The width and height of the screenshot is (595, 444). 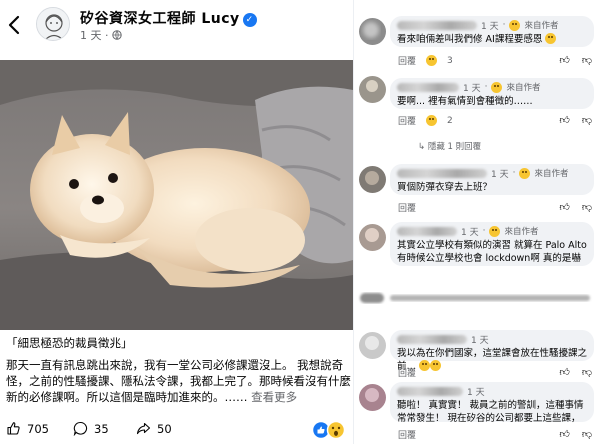 What do you see at coordinates (329, 430) in the screenshot?
I see `reaction-summary` at bounding box center [329, 430].